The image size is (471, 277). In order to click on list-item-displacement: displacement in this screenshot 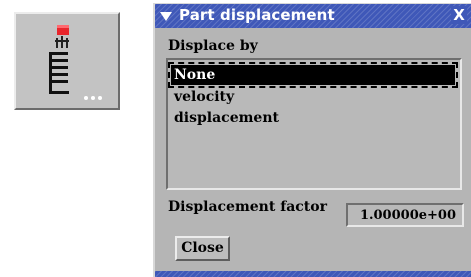, I will do `click(313, 118)`.